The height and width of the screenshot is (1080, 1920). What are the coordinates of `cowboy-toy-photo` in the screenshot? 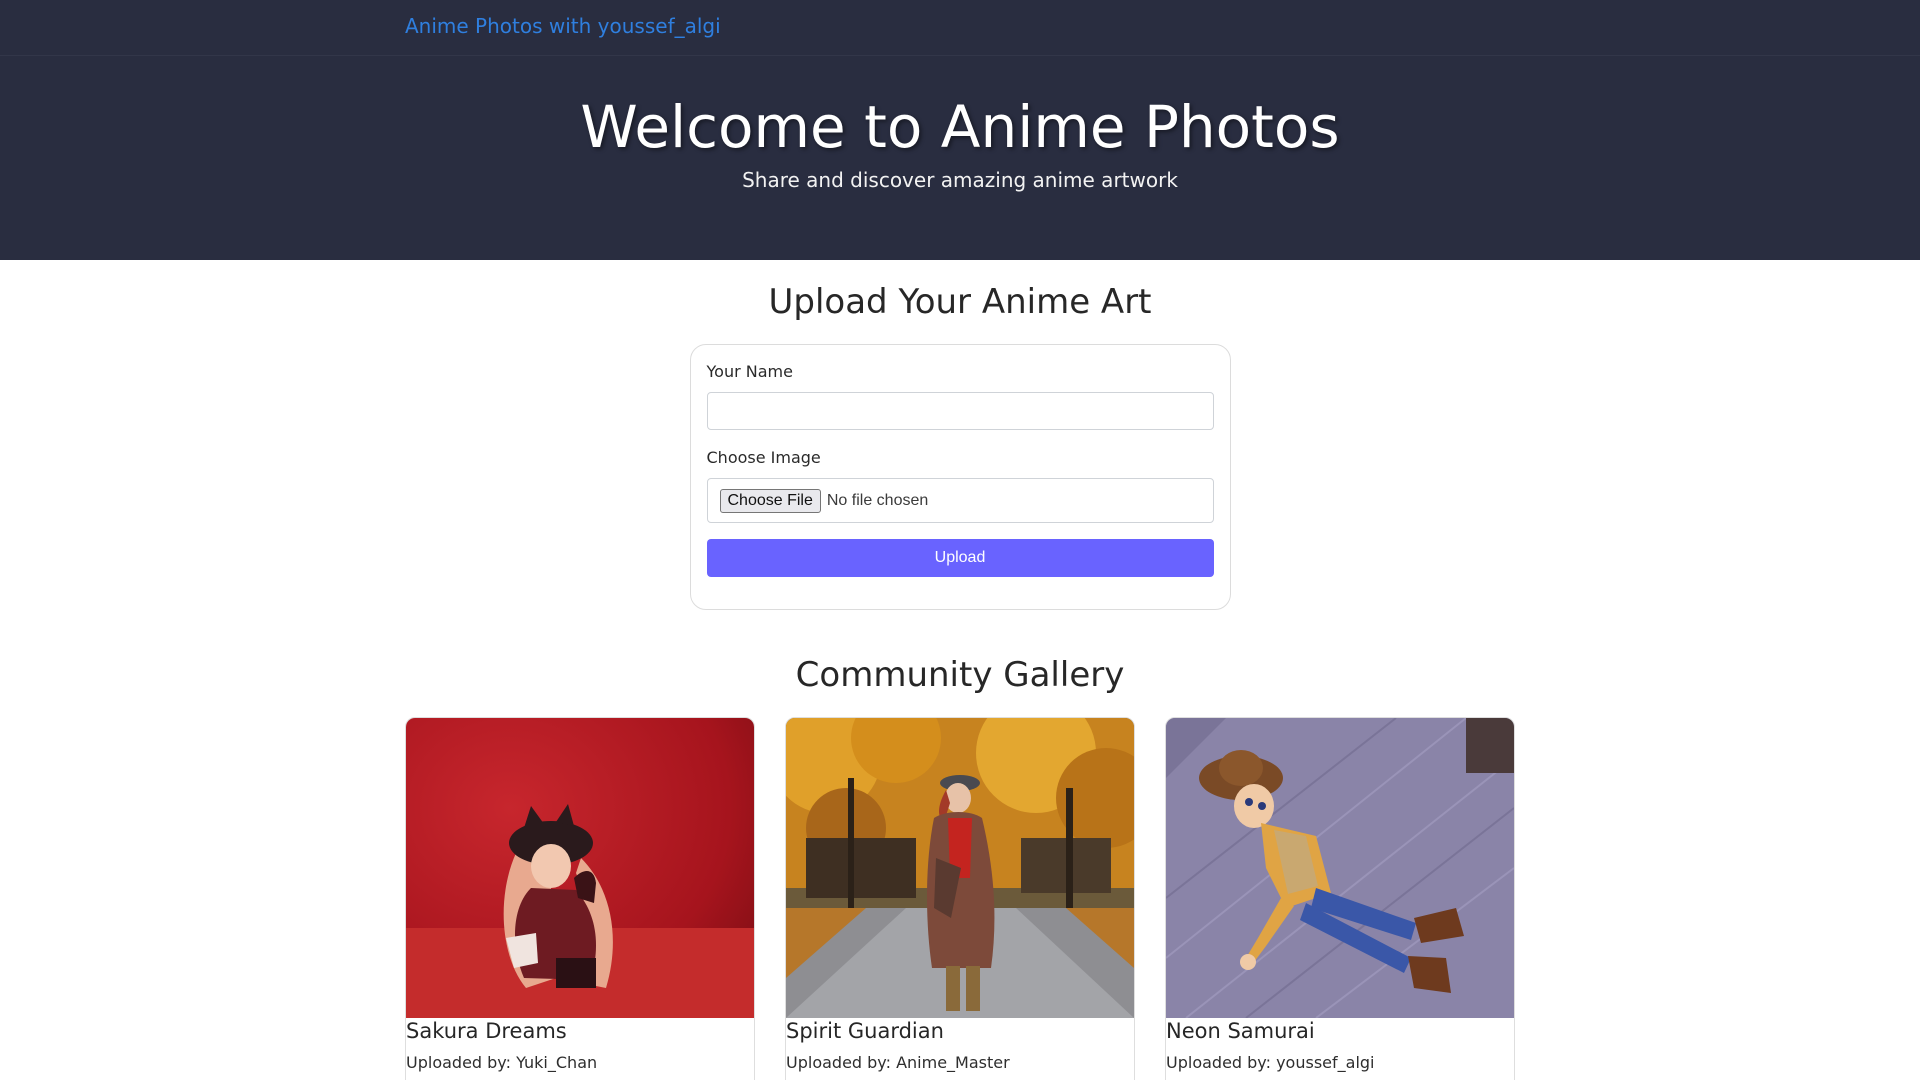 It's located at (1340, 868).